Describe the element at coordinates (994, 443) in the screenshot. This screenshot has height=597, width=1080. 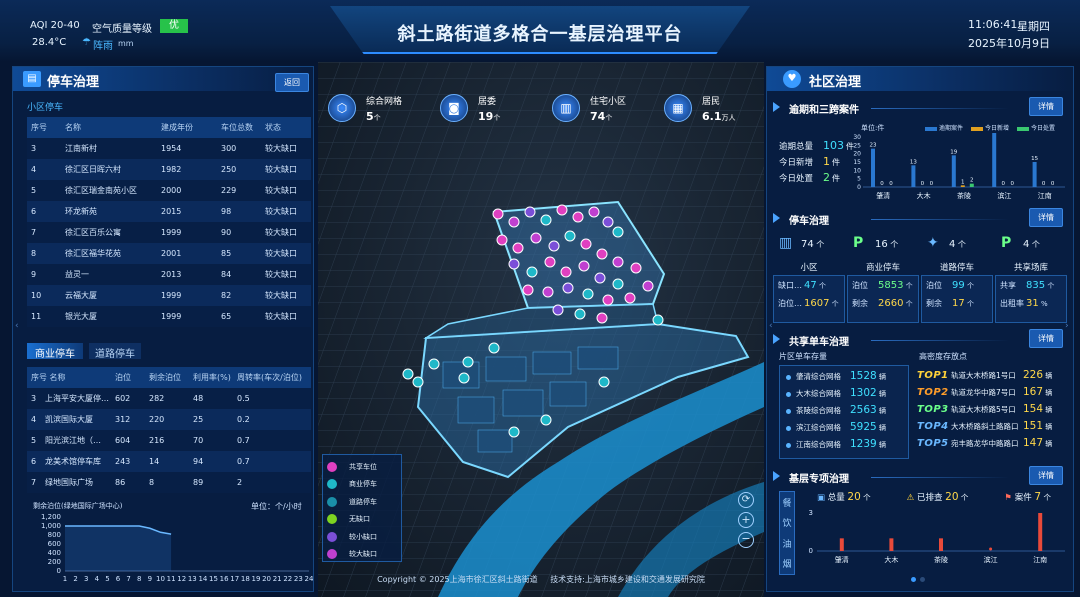
I see `bike-top-row: TOP5 宛丰路龙华中路路口 147 辆` at that location.